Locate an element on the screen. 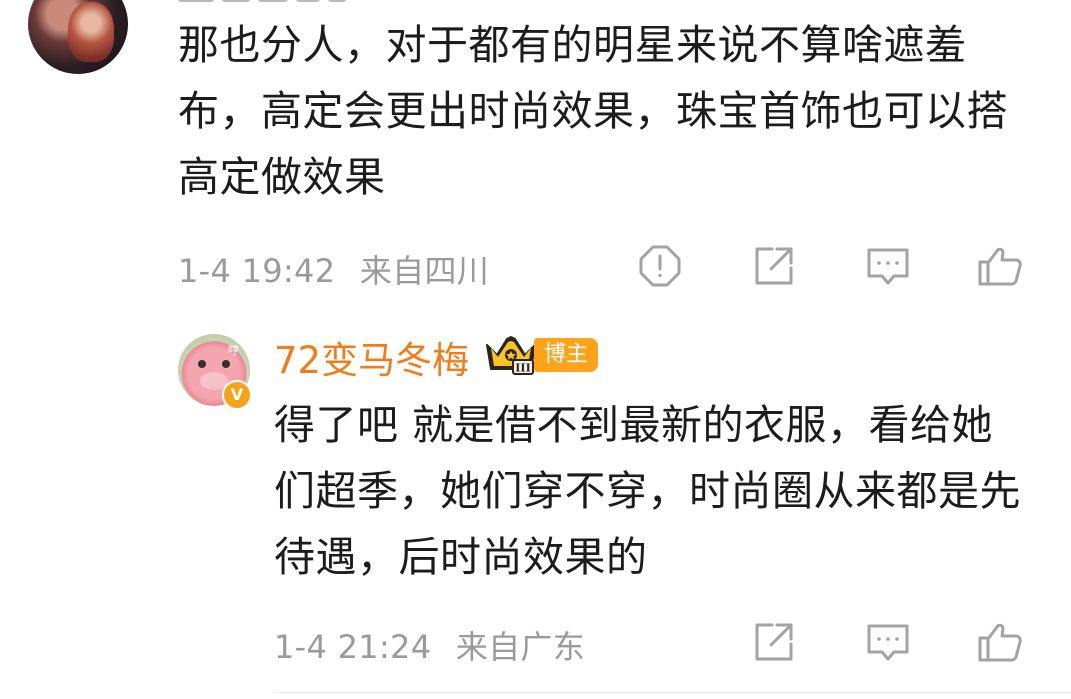 This screenshot has width=1071, height=699. reply-time: 1-4 21:24 is located at coordinates (353, 647).